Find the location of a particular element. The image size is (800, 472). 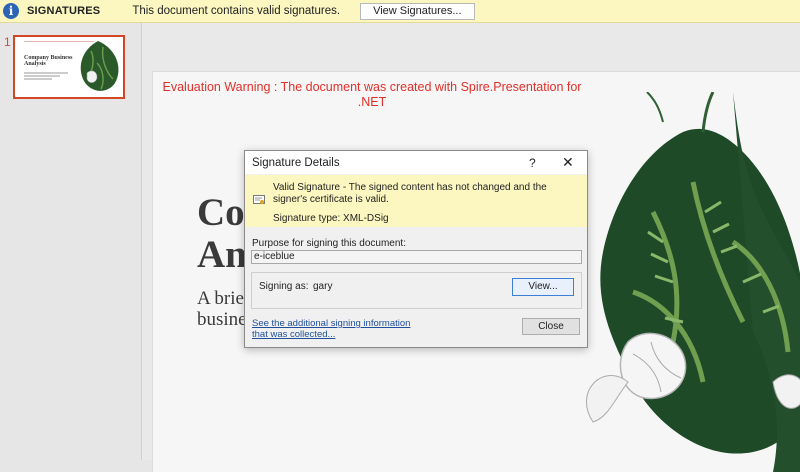

purpose-field: e-iceblue is located at coordinates (416, 257).